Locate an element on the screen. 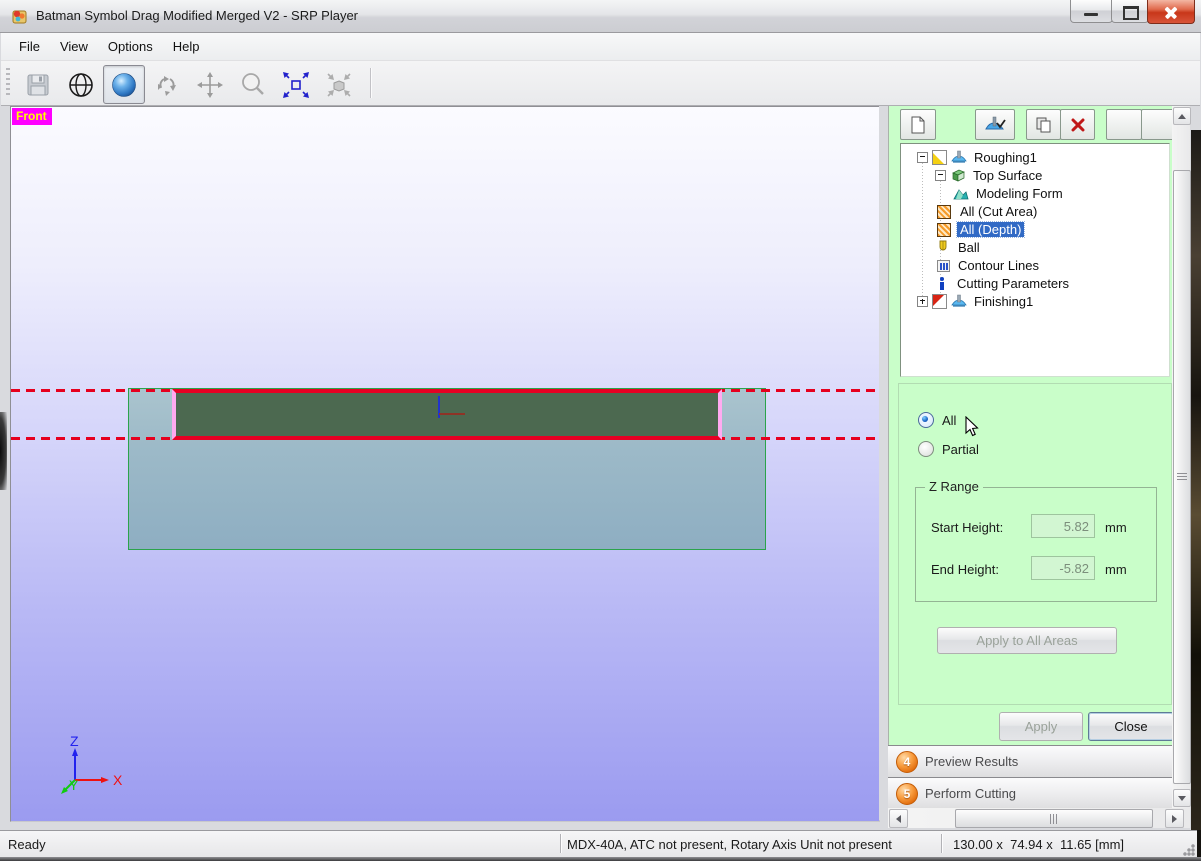 The height and width of the screenshot is (861, 1201). surface-cube-icon is located at coordinates (958, 175).